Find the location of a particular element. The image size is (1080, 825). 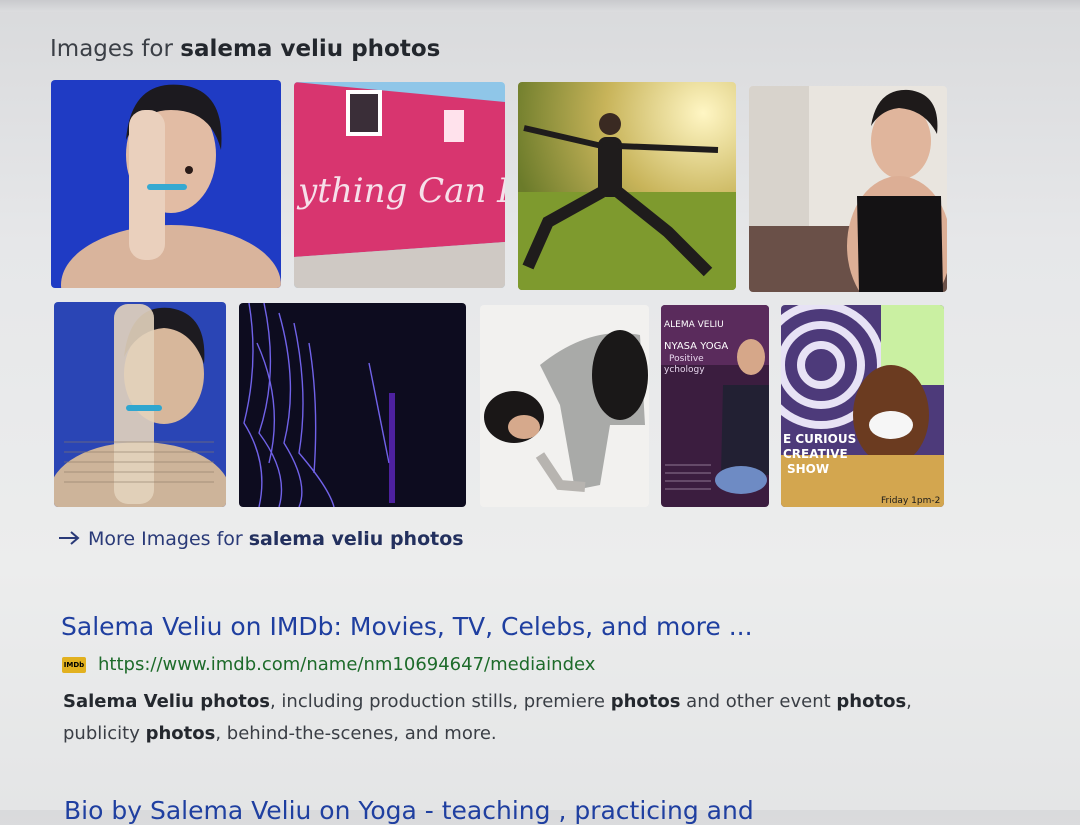

svg-text: Positive is located at coordinates (686, 359).